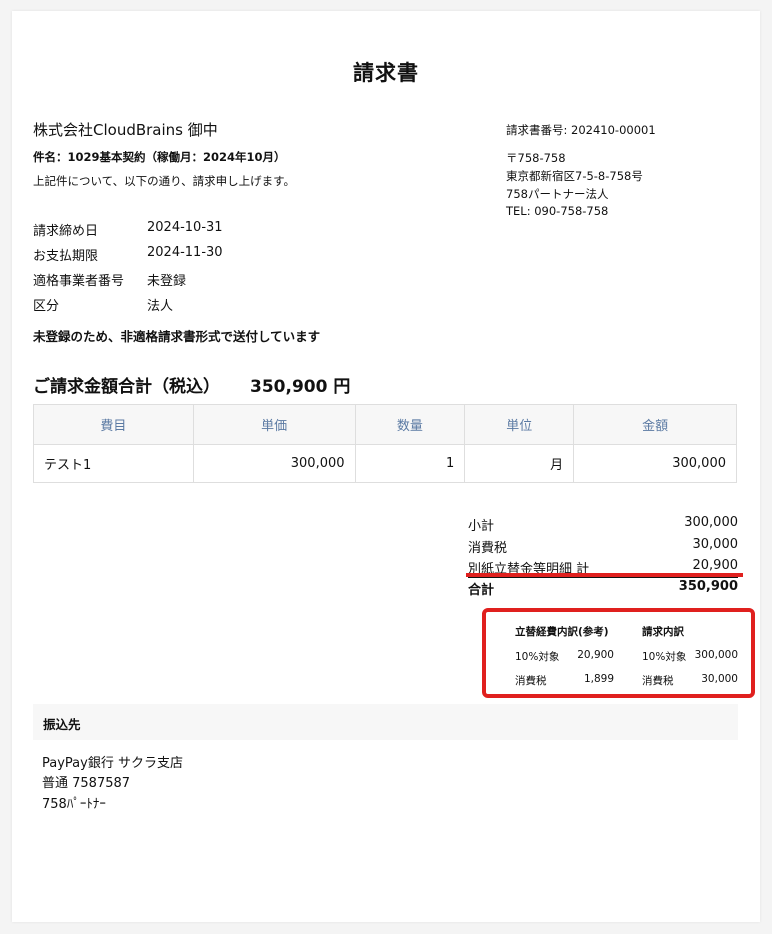 The width and height of the screenshot is (772, 934). What do you see at coordinates (716, 655) in the screenshot?
I see `invoice-taxable-value: 300,000` at bounding box center [716, 655].